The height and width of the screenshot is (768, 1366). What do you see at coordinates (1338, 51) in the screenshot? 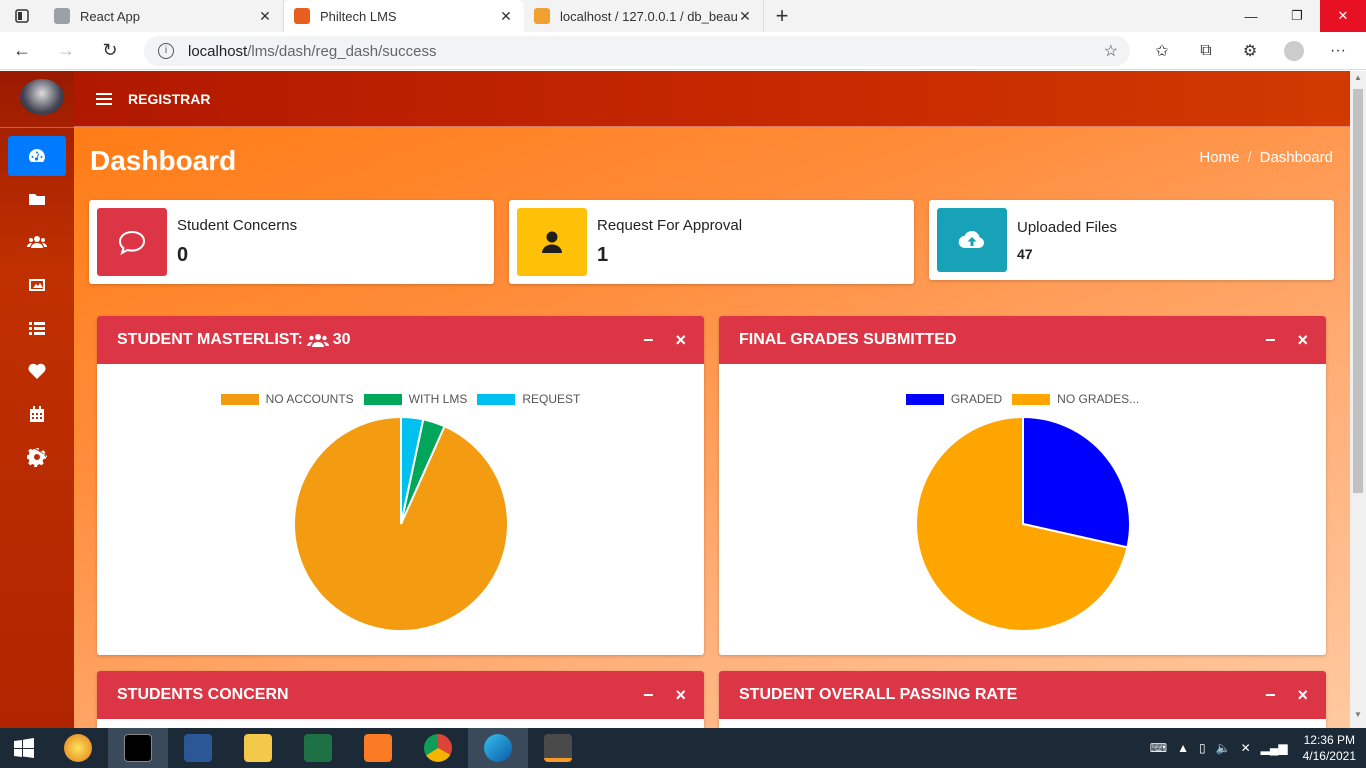
I see `more-icon: ···` at bounding box center [1338, 51].